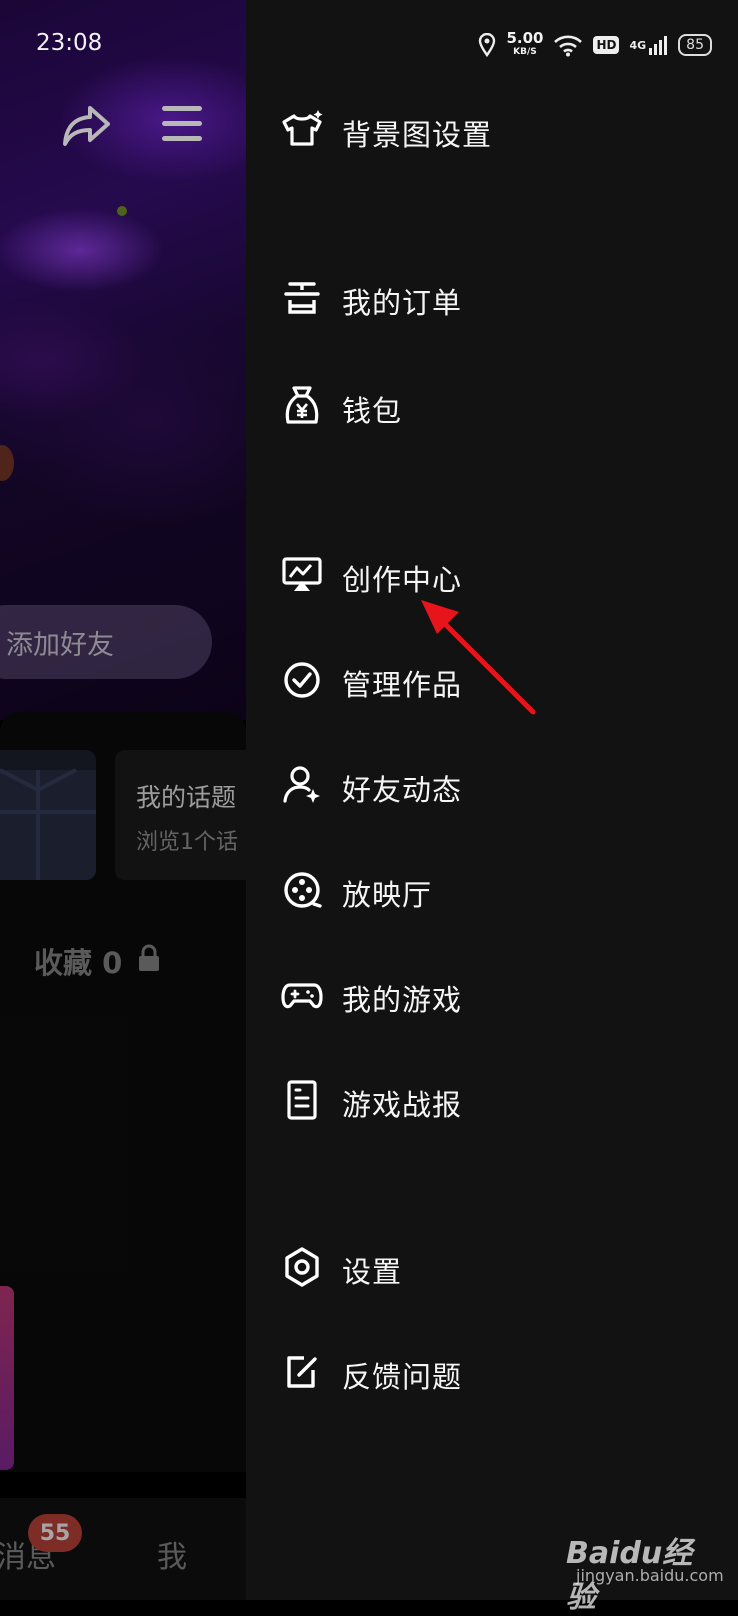  Describe the element at coordinates (302, 1267) in the screenshot. I see `settings-icon` at that location.